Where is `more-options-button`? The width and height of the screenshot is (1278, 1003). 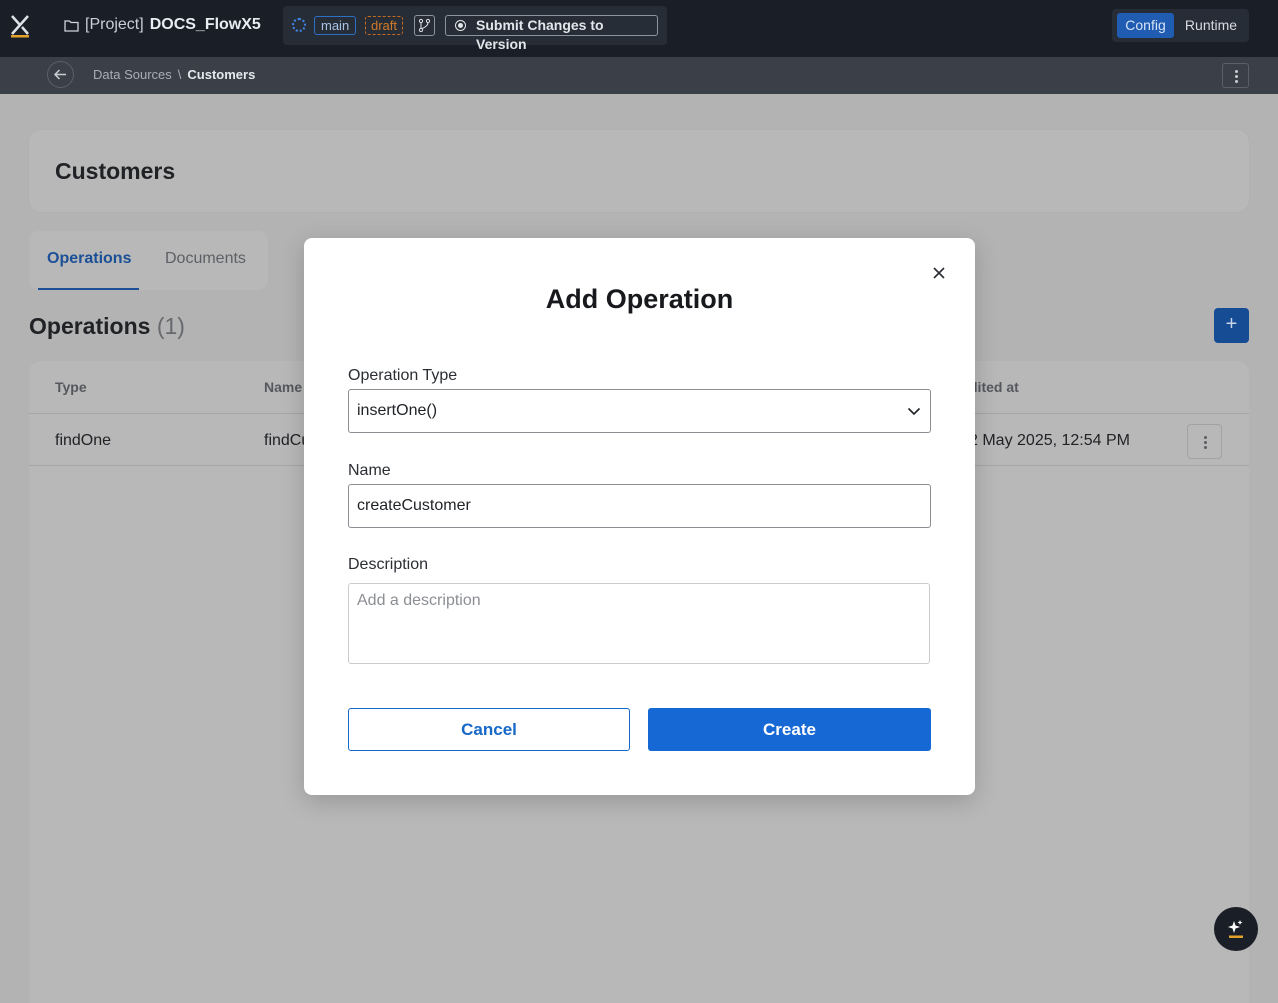 more-options-button is located at coordinates (1235, 75).